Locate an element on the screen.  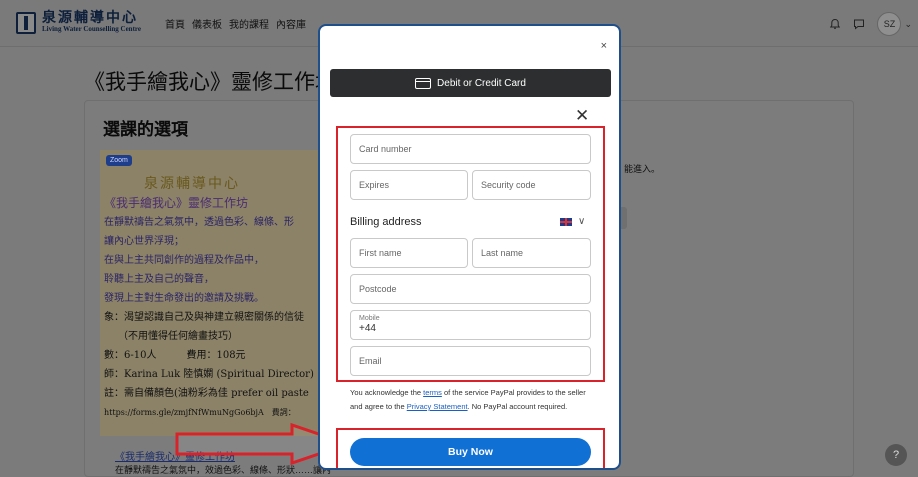
security-code-field: Security code is located at coordinates (531, 185).